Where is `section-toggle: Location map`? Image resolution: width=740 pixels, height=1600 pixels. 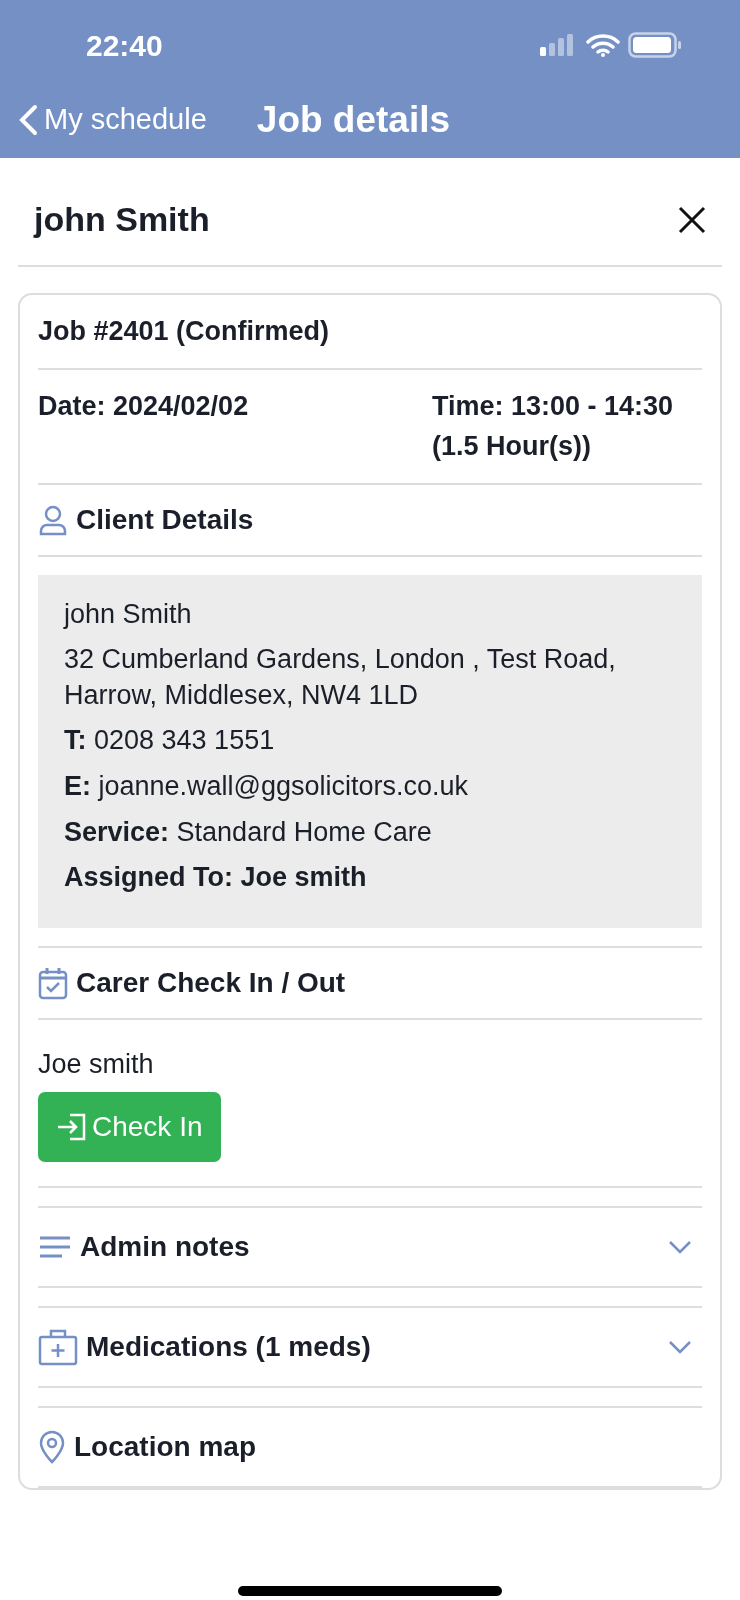
section-toggle: Location map is located at coordinates (165, 1447).